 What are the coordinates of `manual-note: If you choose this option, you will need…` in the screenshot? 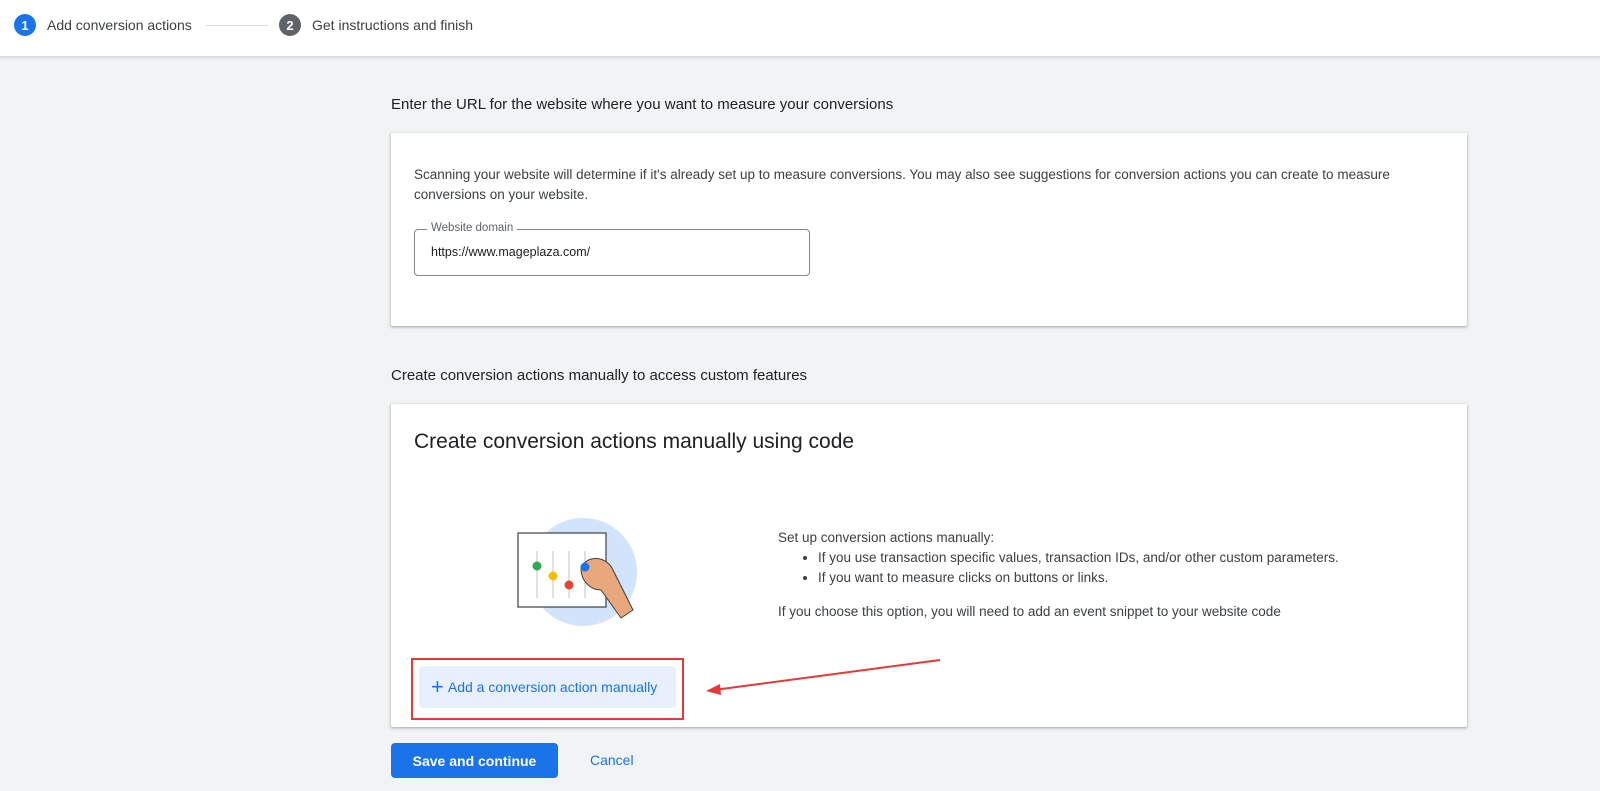 It's located at (1029, 611).